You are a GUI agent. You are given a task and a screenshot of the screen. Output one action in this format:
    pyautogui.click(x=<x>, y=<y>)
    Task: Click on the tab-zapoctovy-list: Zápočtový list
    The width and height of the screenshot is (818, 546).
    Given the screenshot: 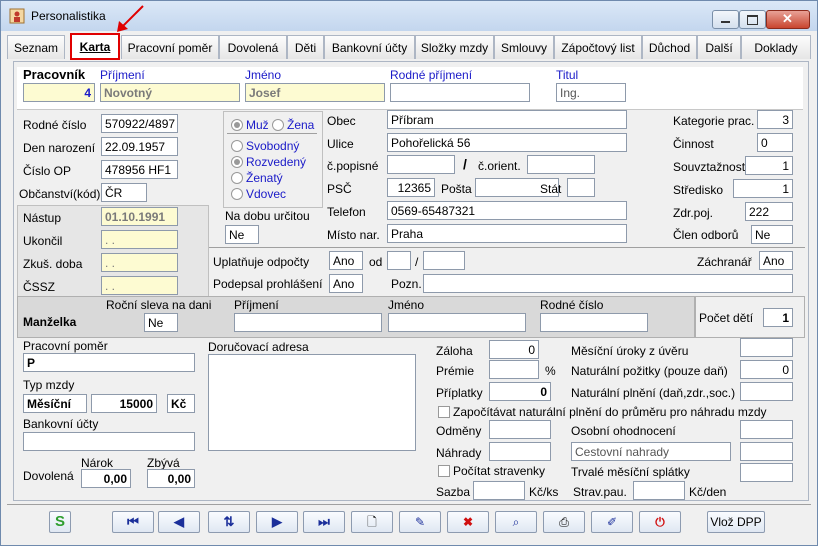 What is the action you would take?
    pyautogui.click(x=598, y=47)
    